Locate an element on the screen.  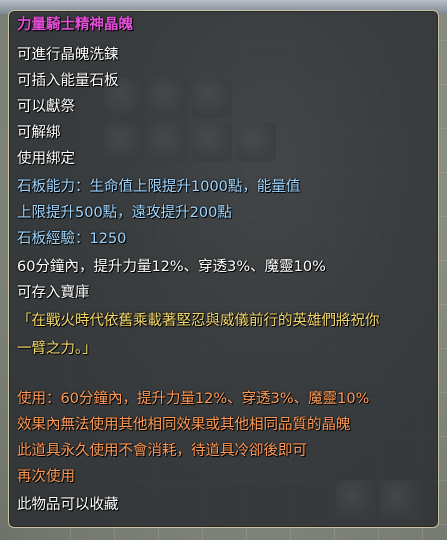
collectible-note: 此物品可以收藏 is located at coordinates (68, 505).